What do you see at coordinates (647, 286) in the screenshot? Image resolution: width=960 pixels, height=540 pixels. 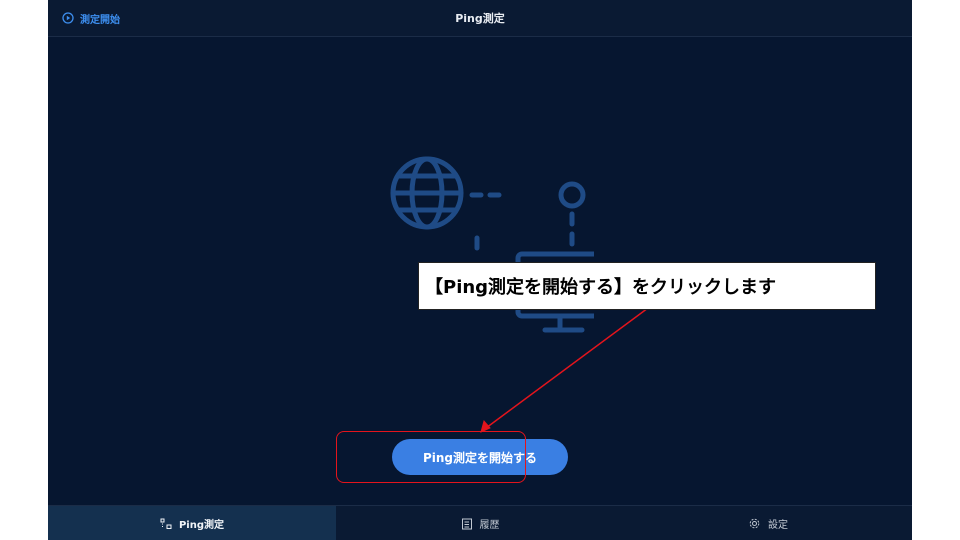 I see `instruction-callout: 【Ping測定を開始する】をクリックします` at bounding box center [647, 286].